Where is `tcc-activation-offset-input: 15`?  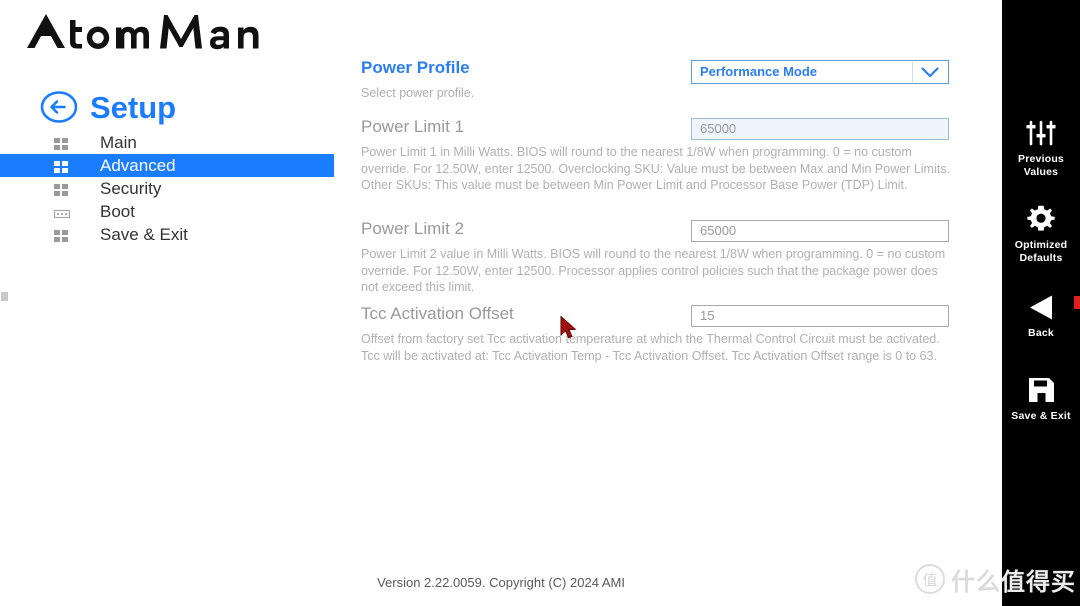 tcc-activation-offset-input: 15 is located at coordinates (820, 316).